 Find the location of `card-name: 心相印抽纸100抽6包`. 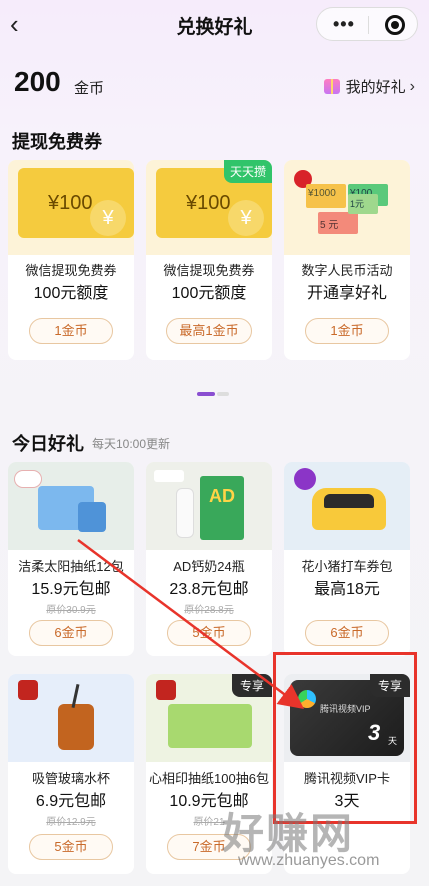

card-name: 心相印抽纸100抽6包 is located at coordinates (209, 778).